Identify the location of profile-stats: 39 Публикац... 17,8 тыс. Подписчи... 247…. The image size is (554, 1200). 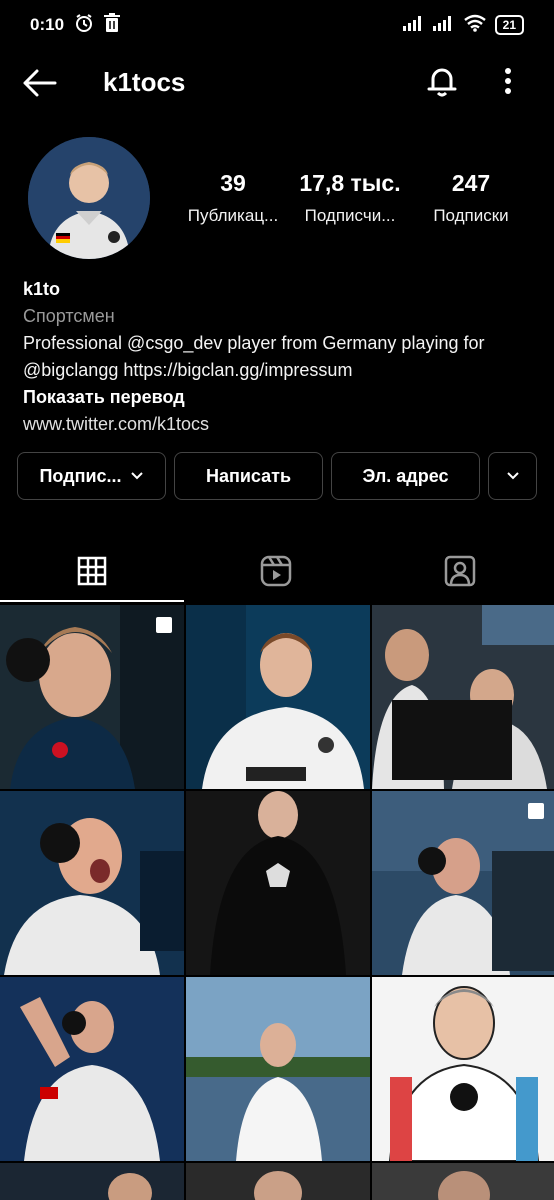
(358, 198).